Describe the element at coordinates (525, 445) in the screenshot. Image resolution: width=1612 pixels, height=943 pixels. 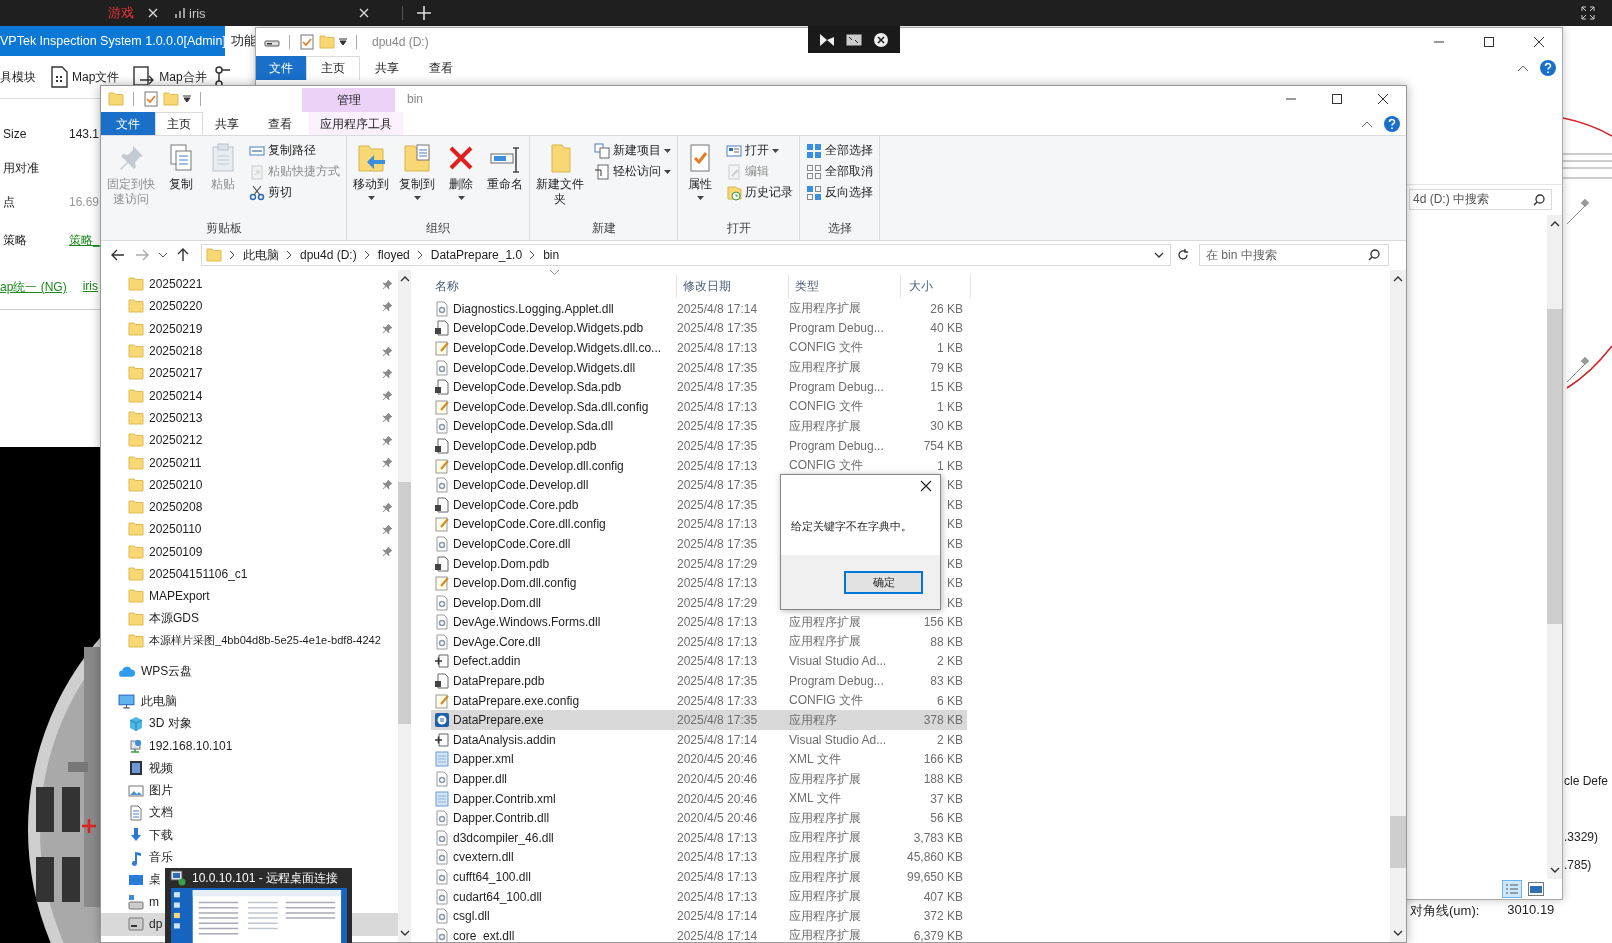
I see `file-name: DevelopCode.Develop.pdb` at that location.